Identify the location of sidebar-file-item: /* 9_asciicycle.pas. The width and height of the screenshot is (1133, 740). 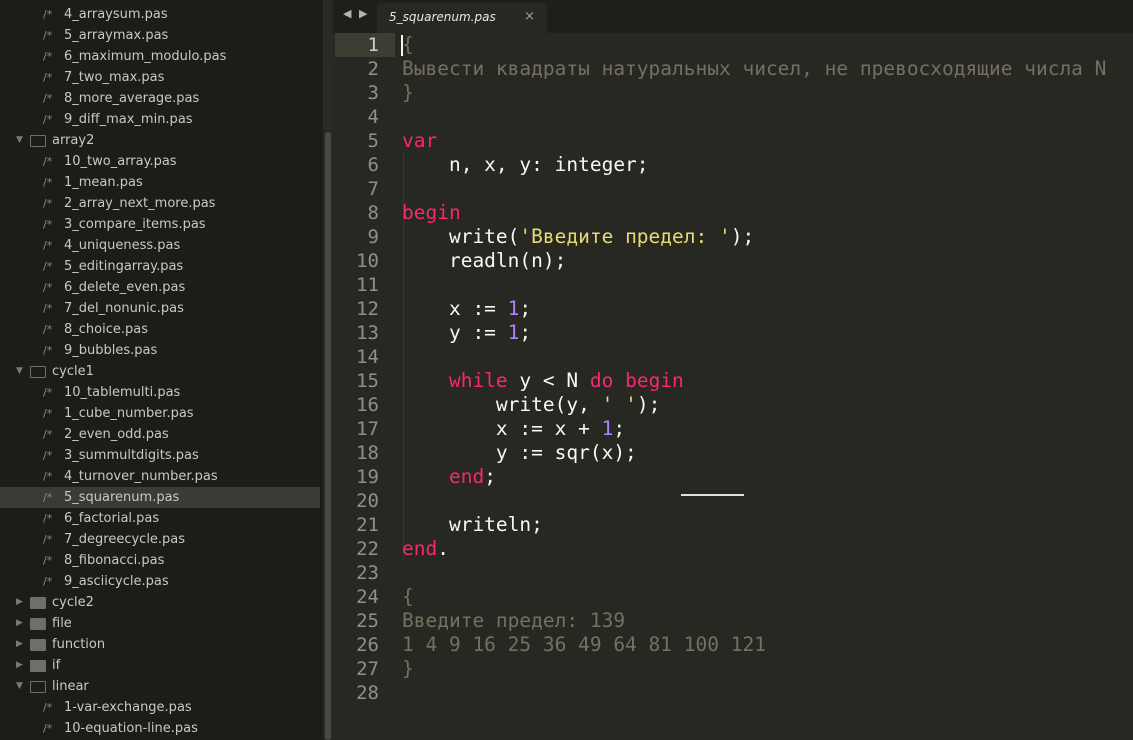
(160, 581).